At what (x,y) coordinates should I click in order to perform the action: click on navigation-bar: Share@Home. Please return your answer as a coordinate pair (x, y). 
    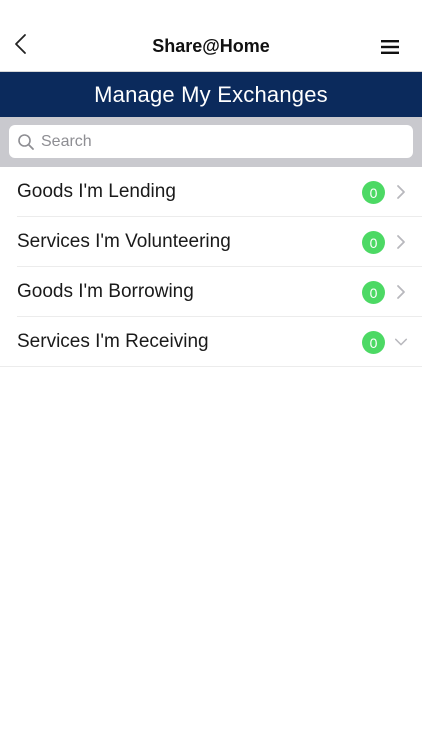
    Looking at the image, I should click on (211, 36).